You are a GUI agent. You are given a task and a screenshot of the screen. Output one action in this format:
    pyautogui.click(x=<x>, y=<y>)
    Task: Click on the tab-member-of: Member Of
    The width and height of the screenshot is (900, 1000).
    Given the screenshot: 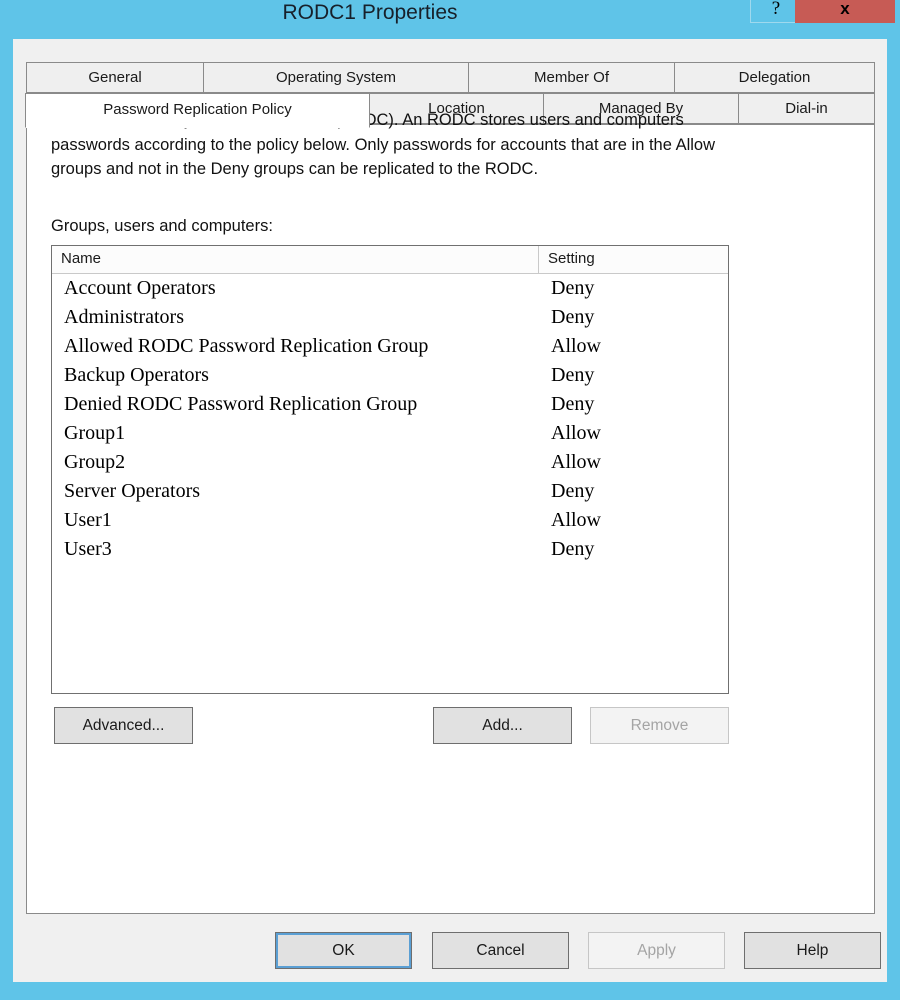 What is the action you would take?
    pyautogui.click(x=571, y=77)
    